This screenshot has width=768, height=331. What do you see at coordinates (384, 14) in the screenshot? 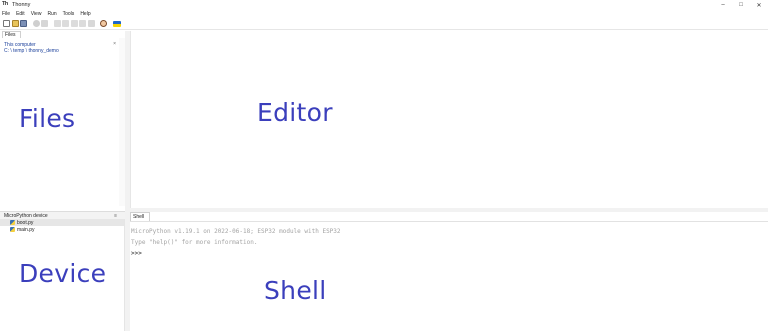
I see `menu-bar: File Edit View Run Tools Help` at bounding box center [384, 14].